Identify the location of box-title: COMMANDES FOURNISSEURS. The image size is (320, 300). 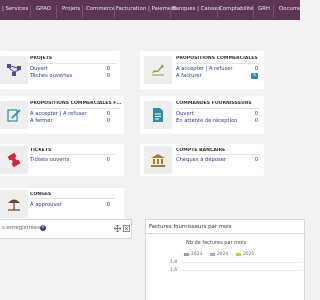
(214, 103).